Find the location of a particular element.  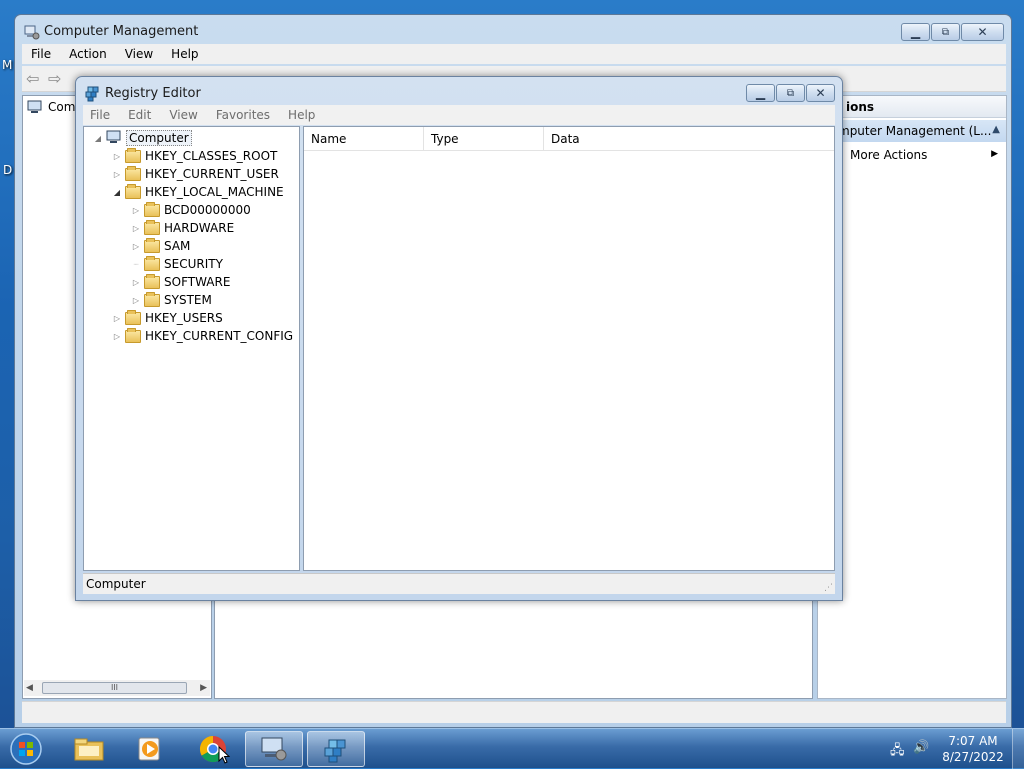

more-actions-item: More Actions ▶ is located at coordinates (912, 156).